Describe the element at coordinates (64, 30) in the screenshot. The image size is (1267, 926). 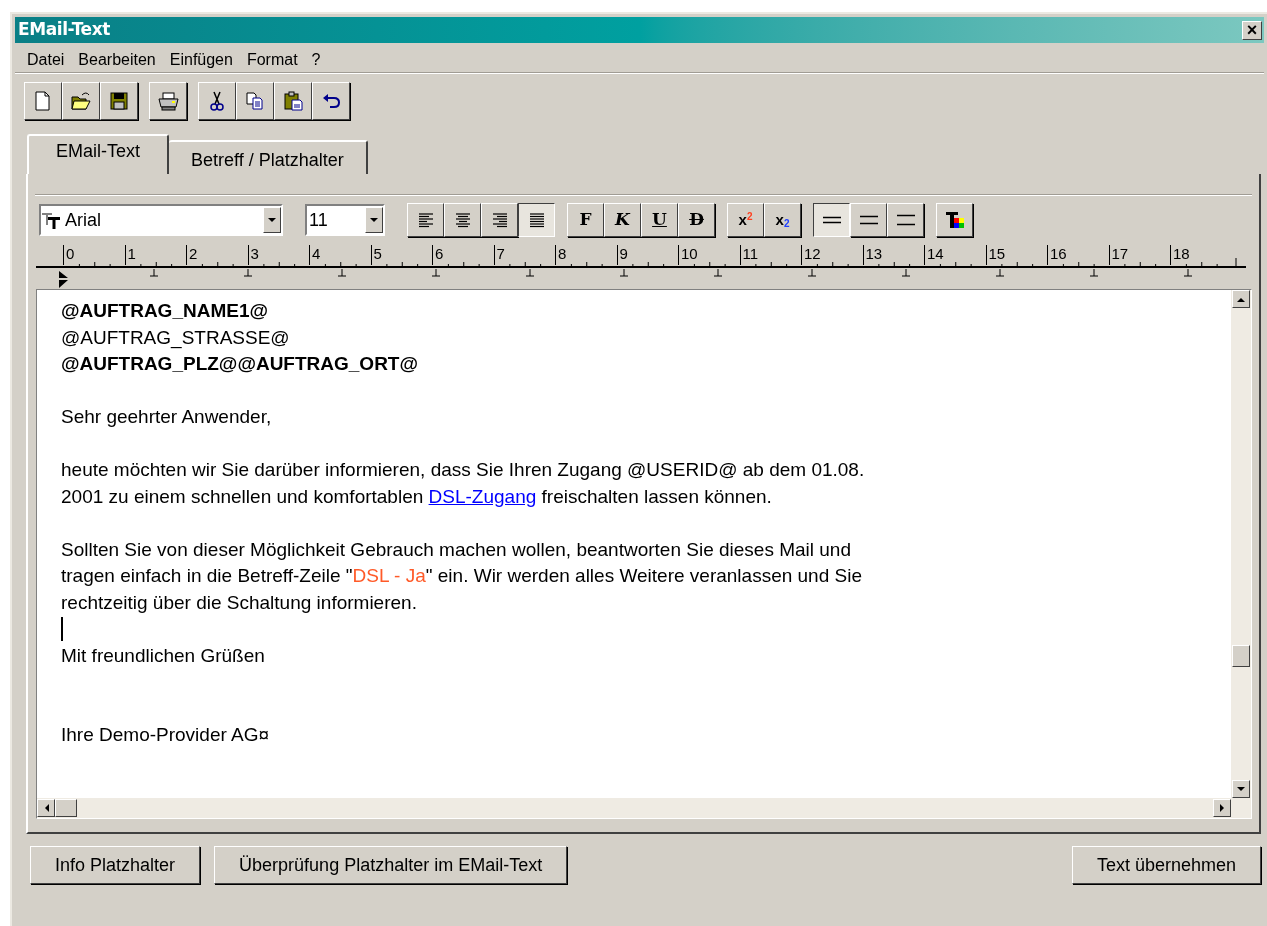
I see `window-title: EMail-Text` at that location.